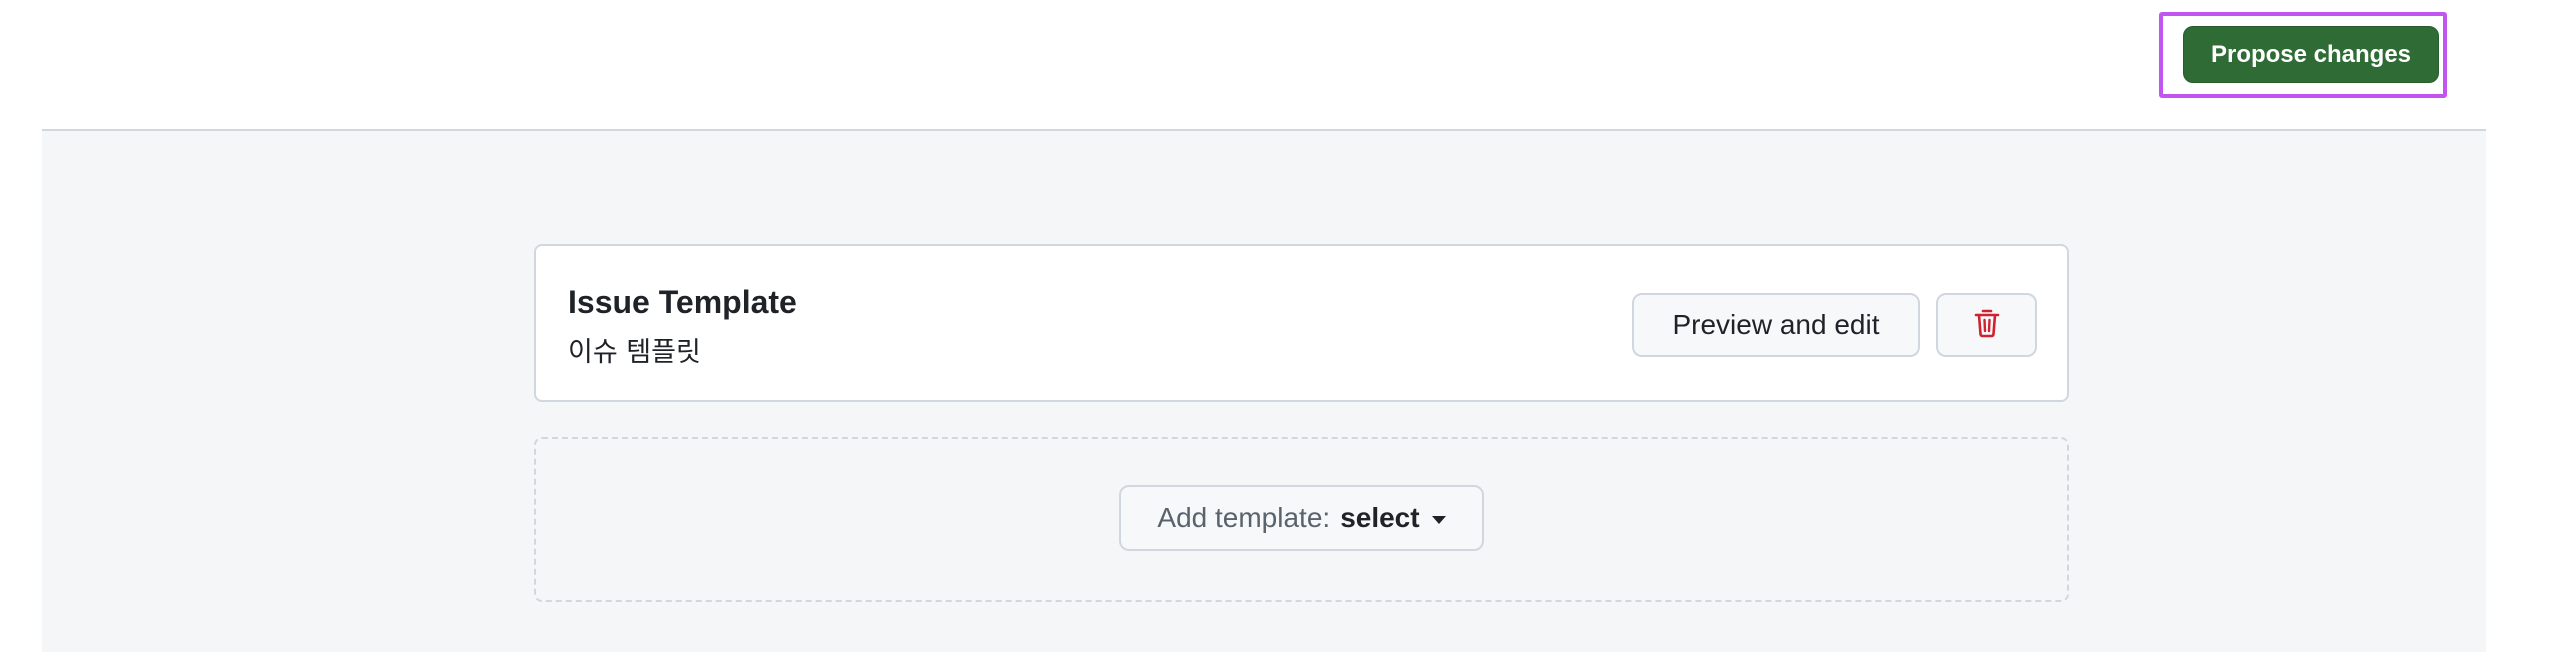 Image resolution: width=2554 pixels, height=652 pixels. What do you see at coordinates (1244, 517) in the screenshot?
I see `add-template-label: Add template:` at bounding box center [1244, 517].